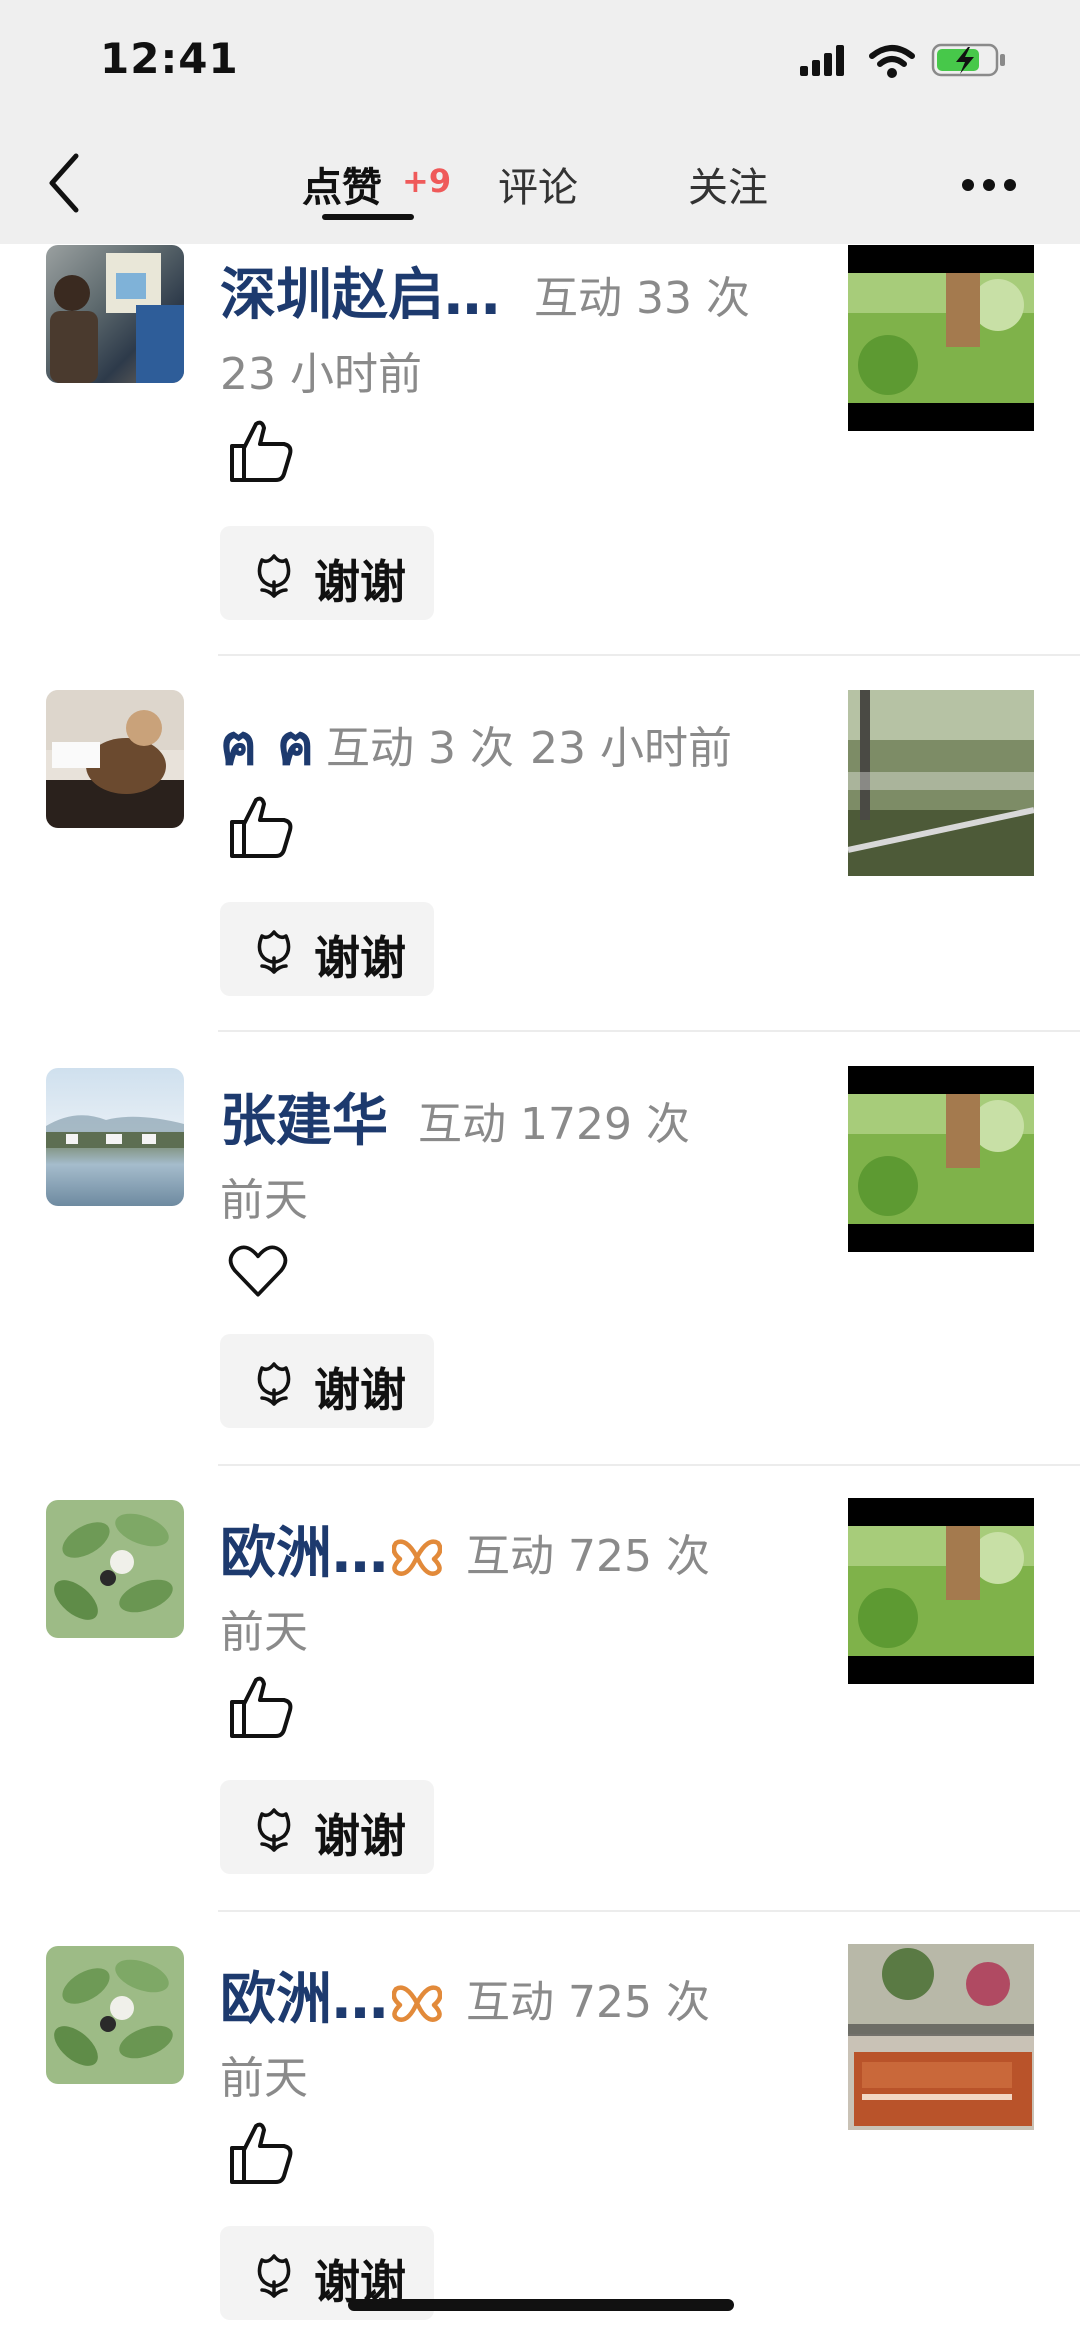  I want to click on wifi-icon, so click(892, 61).